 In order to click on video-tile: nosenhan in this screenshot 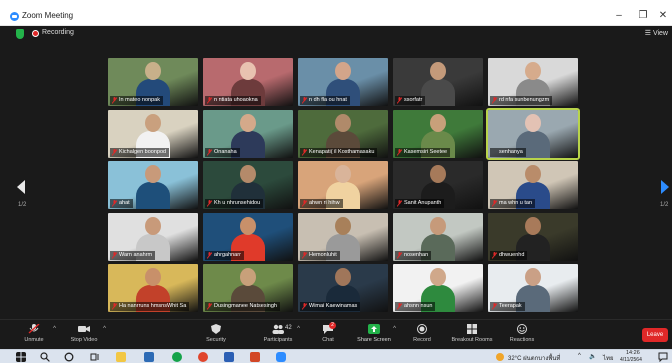, I will do `click(438, 236)`.